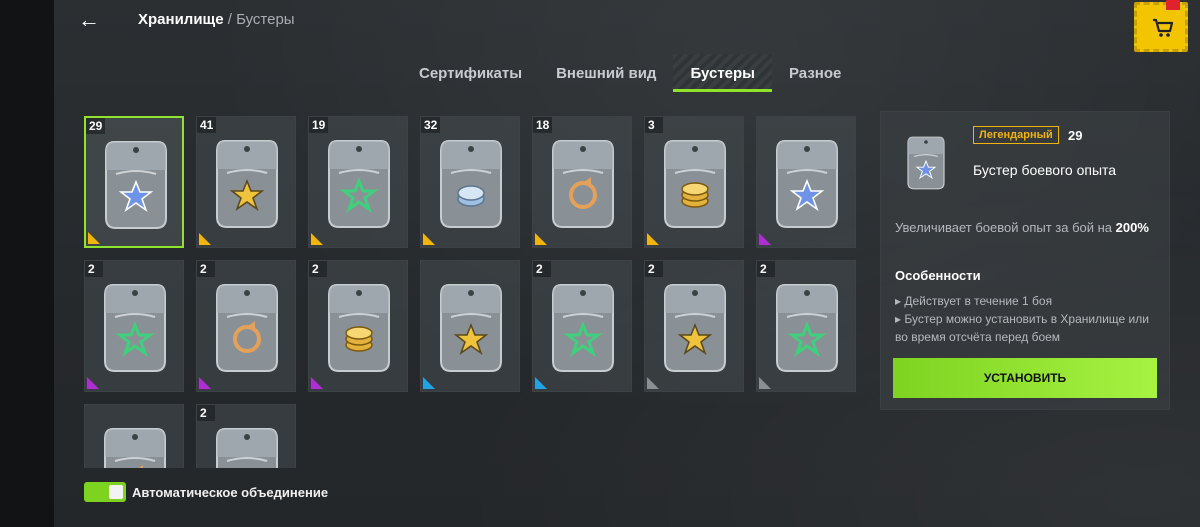 This screenshot has height=527, width=1200. Describe the element at coordinates (27, 263) in the screenshot. I see `left-edge` at that location.